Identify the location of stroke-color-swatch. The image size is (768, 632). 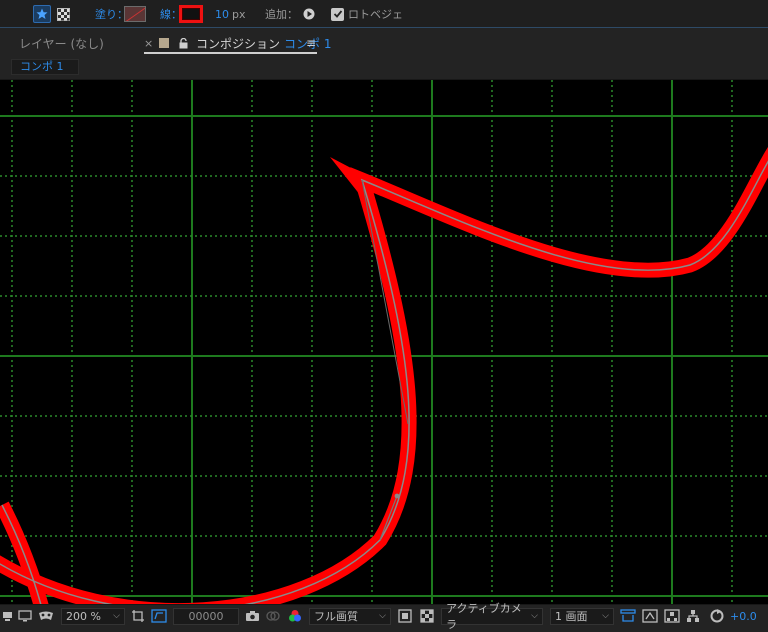
(191, 14).